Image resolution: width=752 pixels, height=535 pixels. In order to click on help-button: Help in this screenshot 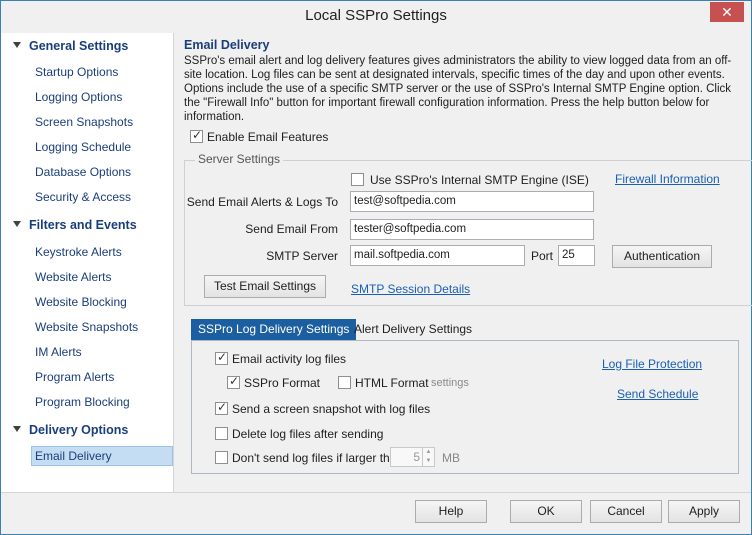, I will do `click(451, 511)`.